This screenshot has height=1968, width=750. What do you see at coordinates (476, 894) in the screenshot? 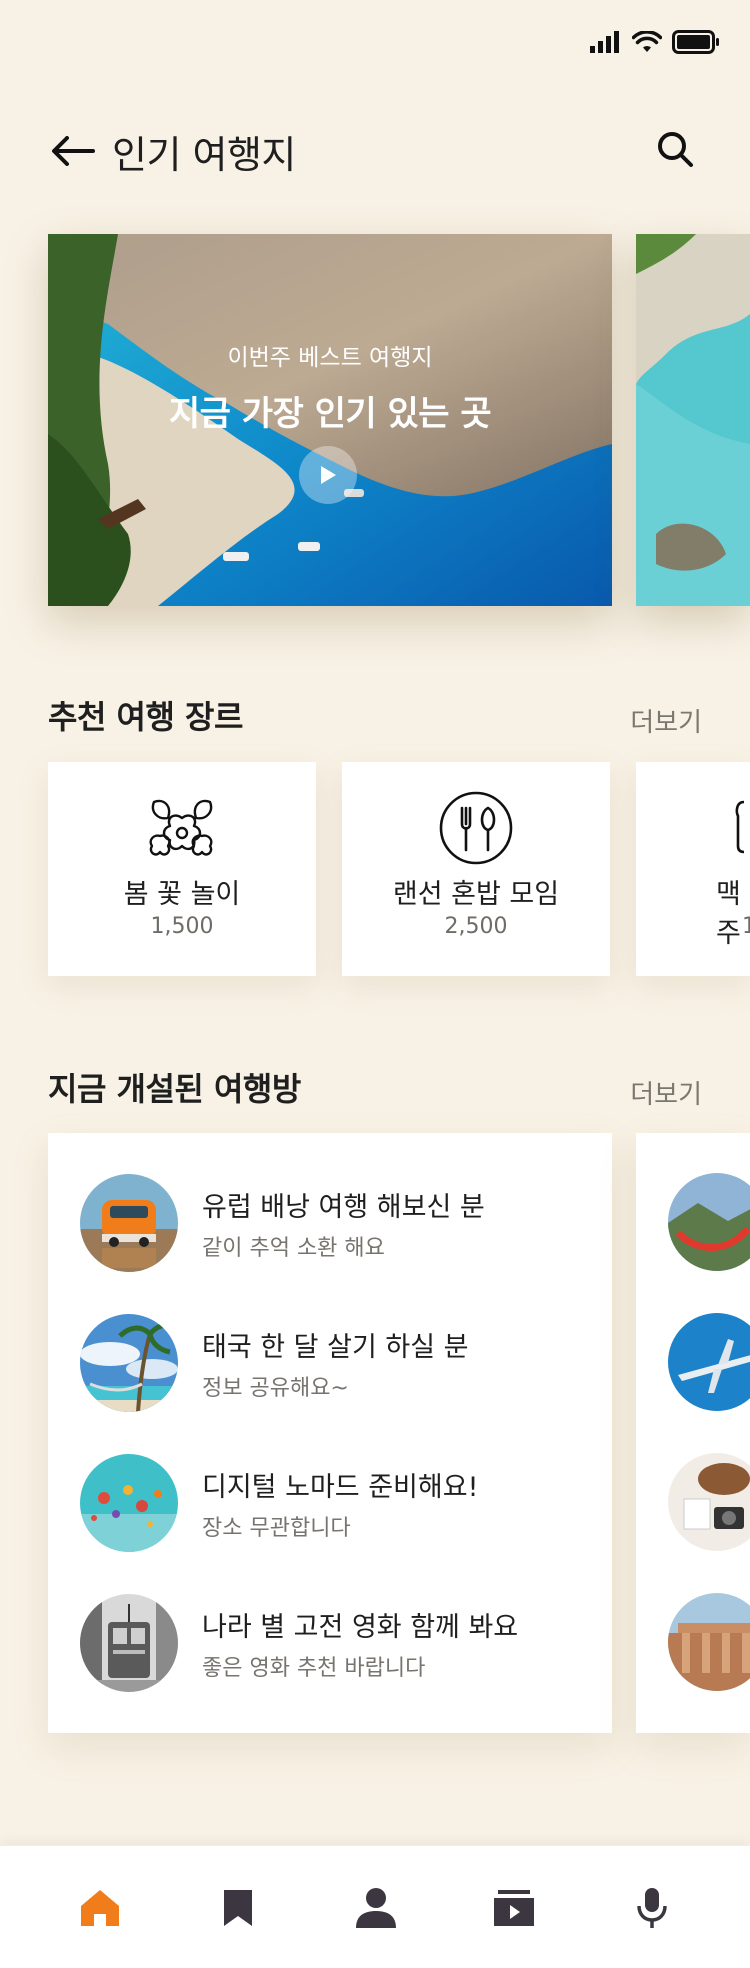
I see `genre-label: 랜선 혼밥 모임` at bounding box center [476, 894].